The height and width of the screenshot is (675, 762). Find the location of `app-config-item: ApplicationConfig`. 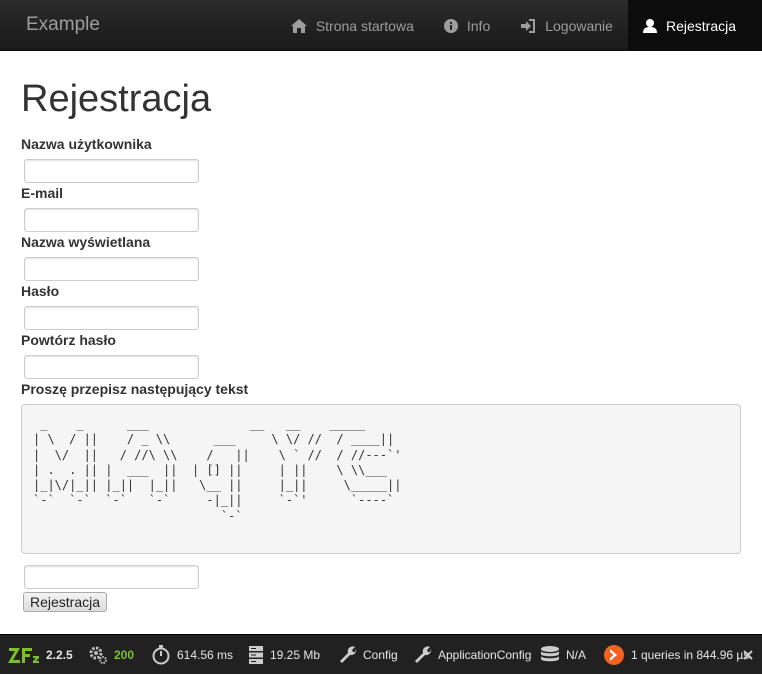

app-config-item: ApplicationConfig is located at coordinates (472, 655).